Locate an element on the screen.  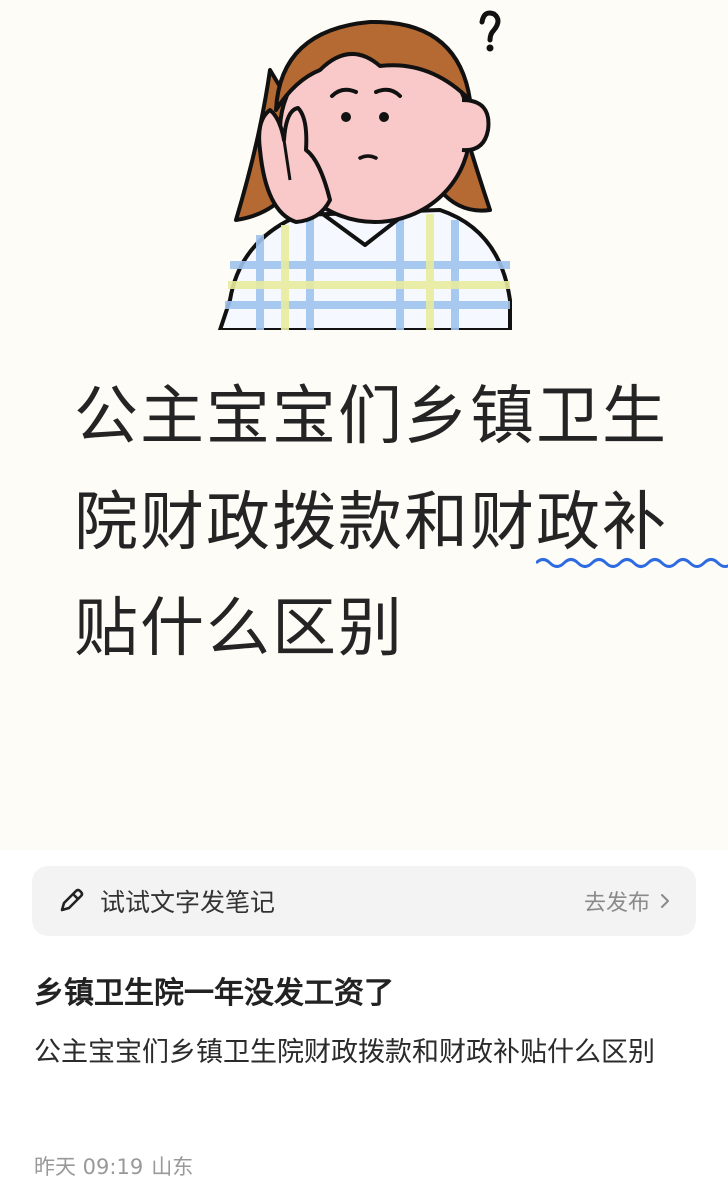
squiggle-underline is located at coordinates (632, 563).